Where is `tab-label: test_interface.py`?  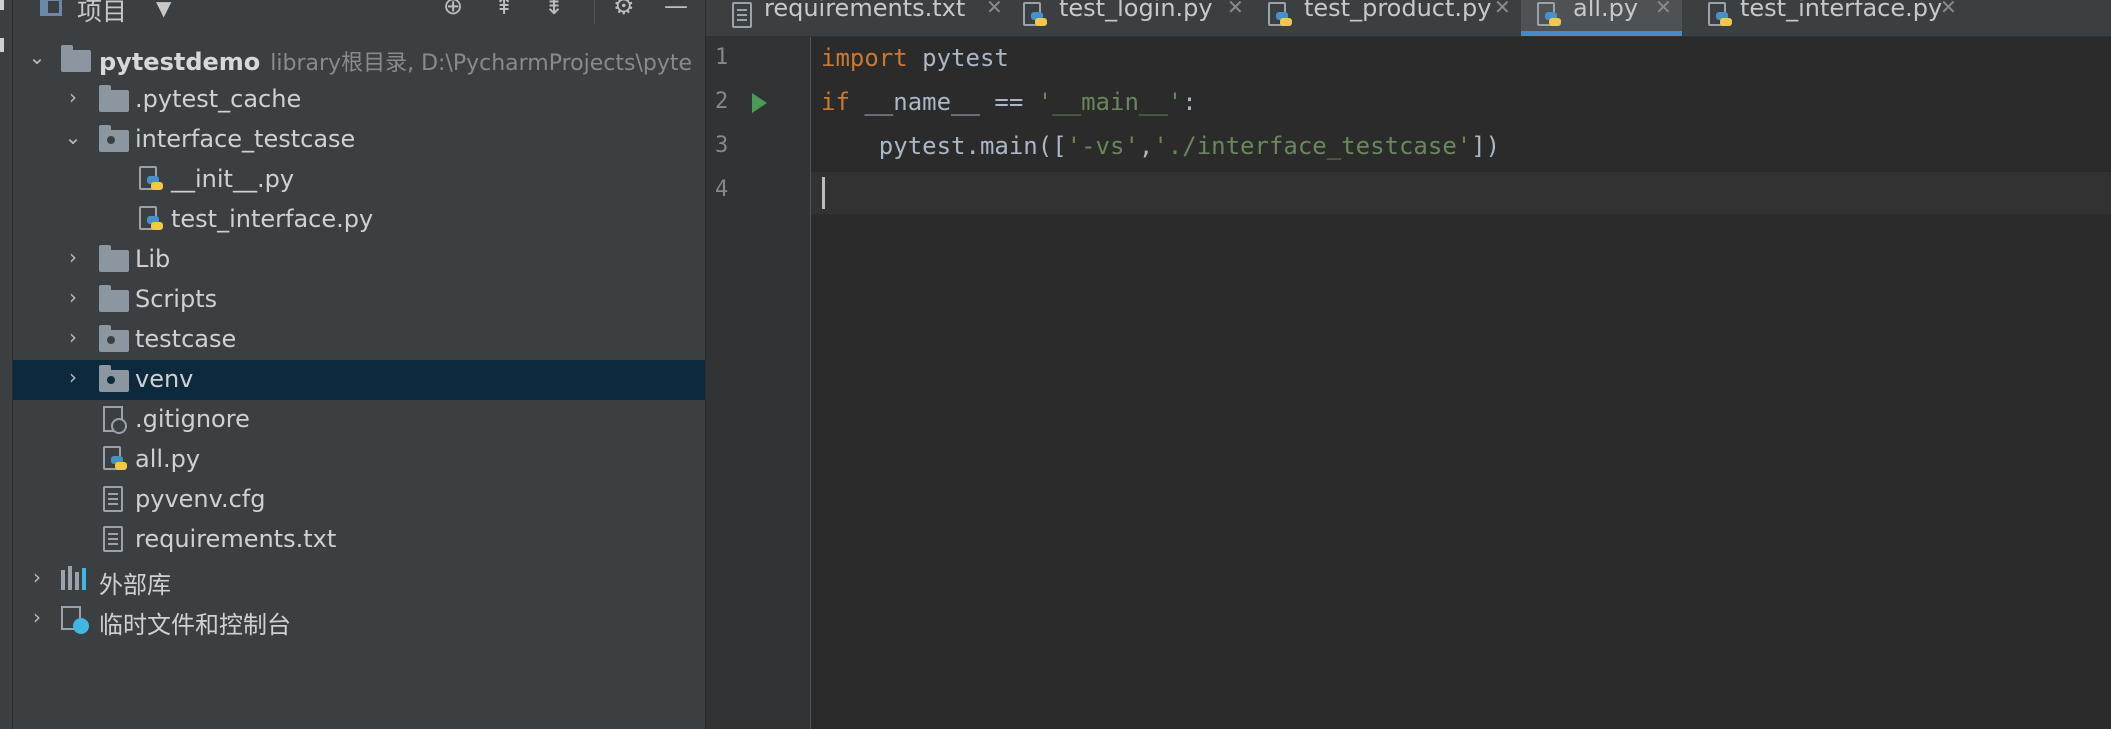
tab-label: test_interface.py is located at coordinates (1841, 11).